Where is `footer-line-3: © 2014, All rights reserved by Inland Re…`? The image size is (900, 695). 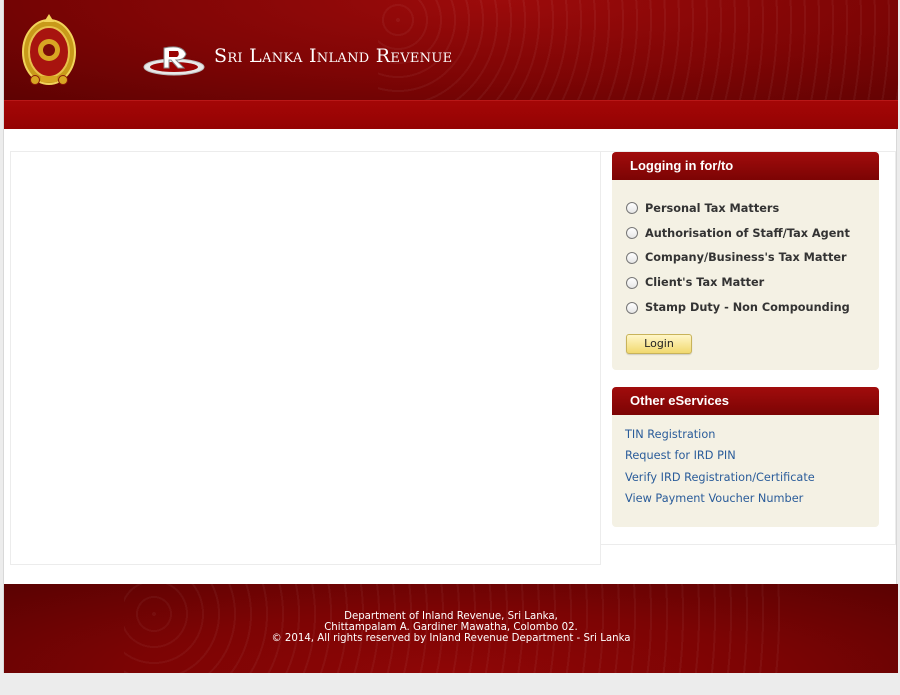
footer-line-3: © 2014, All rights reserved by Inland Re… is located at coordinates (451, 638).